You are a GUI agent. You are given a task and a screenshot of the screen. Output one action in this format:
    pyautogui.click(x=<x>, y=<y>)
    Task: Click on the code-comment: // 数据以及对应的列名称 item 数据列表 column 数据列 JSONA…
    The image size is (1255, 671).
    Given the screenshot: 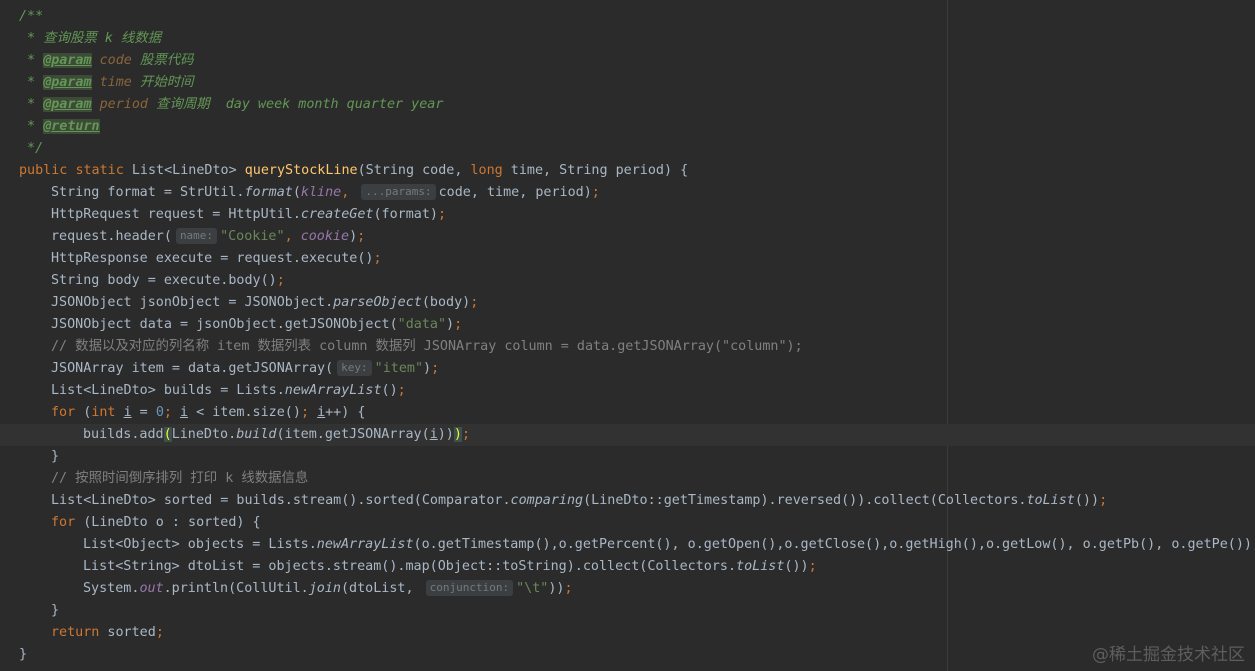 What is the action you would take?
    pyautogui.click(x=427, y=346)
    